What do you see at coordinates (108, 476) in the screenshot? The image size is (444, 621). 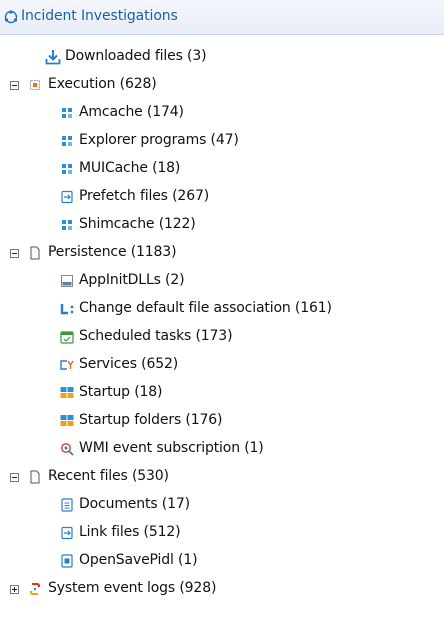 I see `tree-item-label: Recent files (530)` at bounding box center [108, 476].